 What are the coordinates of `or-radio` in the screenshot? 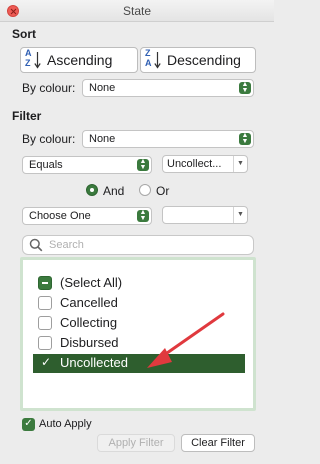 It's located at (145, 190).